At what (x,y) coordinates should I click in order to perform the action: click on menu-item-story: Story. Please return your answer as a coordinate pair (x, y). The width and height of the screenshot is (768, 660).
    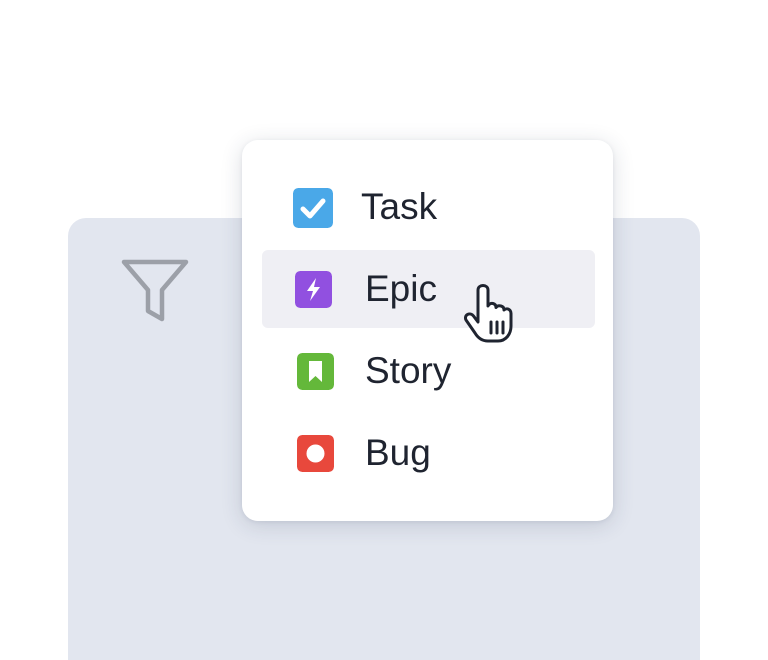
    Looking at the image, I should click on (428, 371).